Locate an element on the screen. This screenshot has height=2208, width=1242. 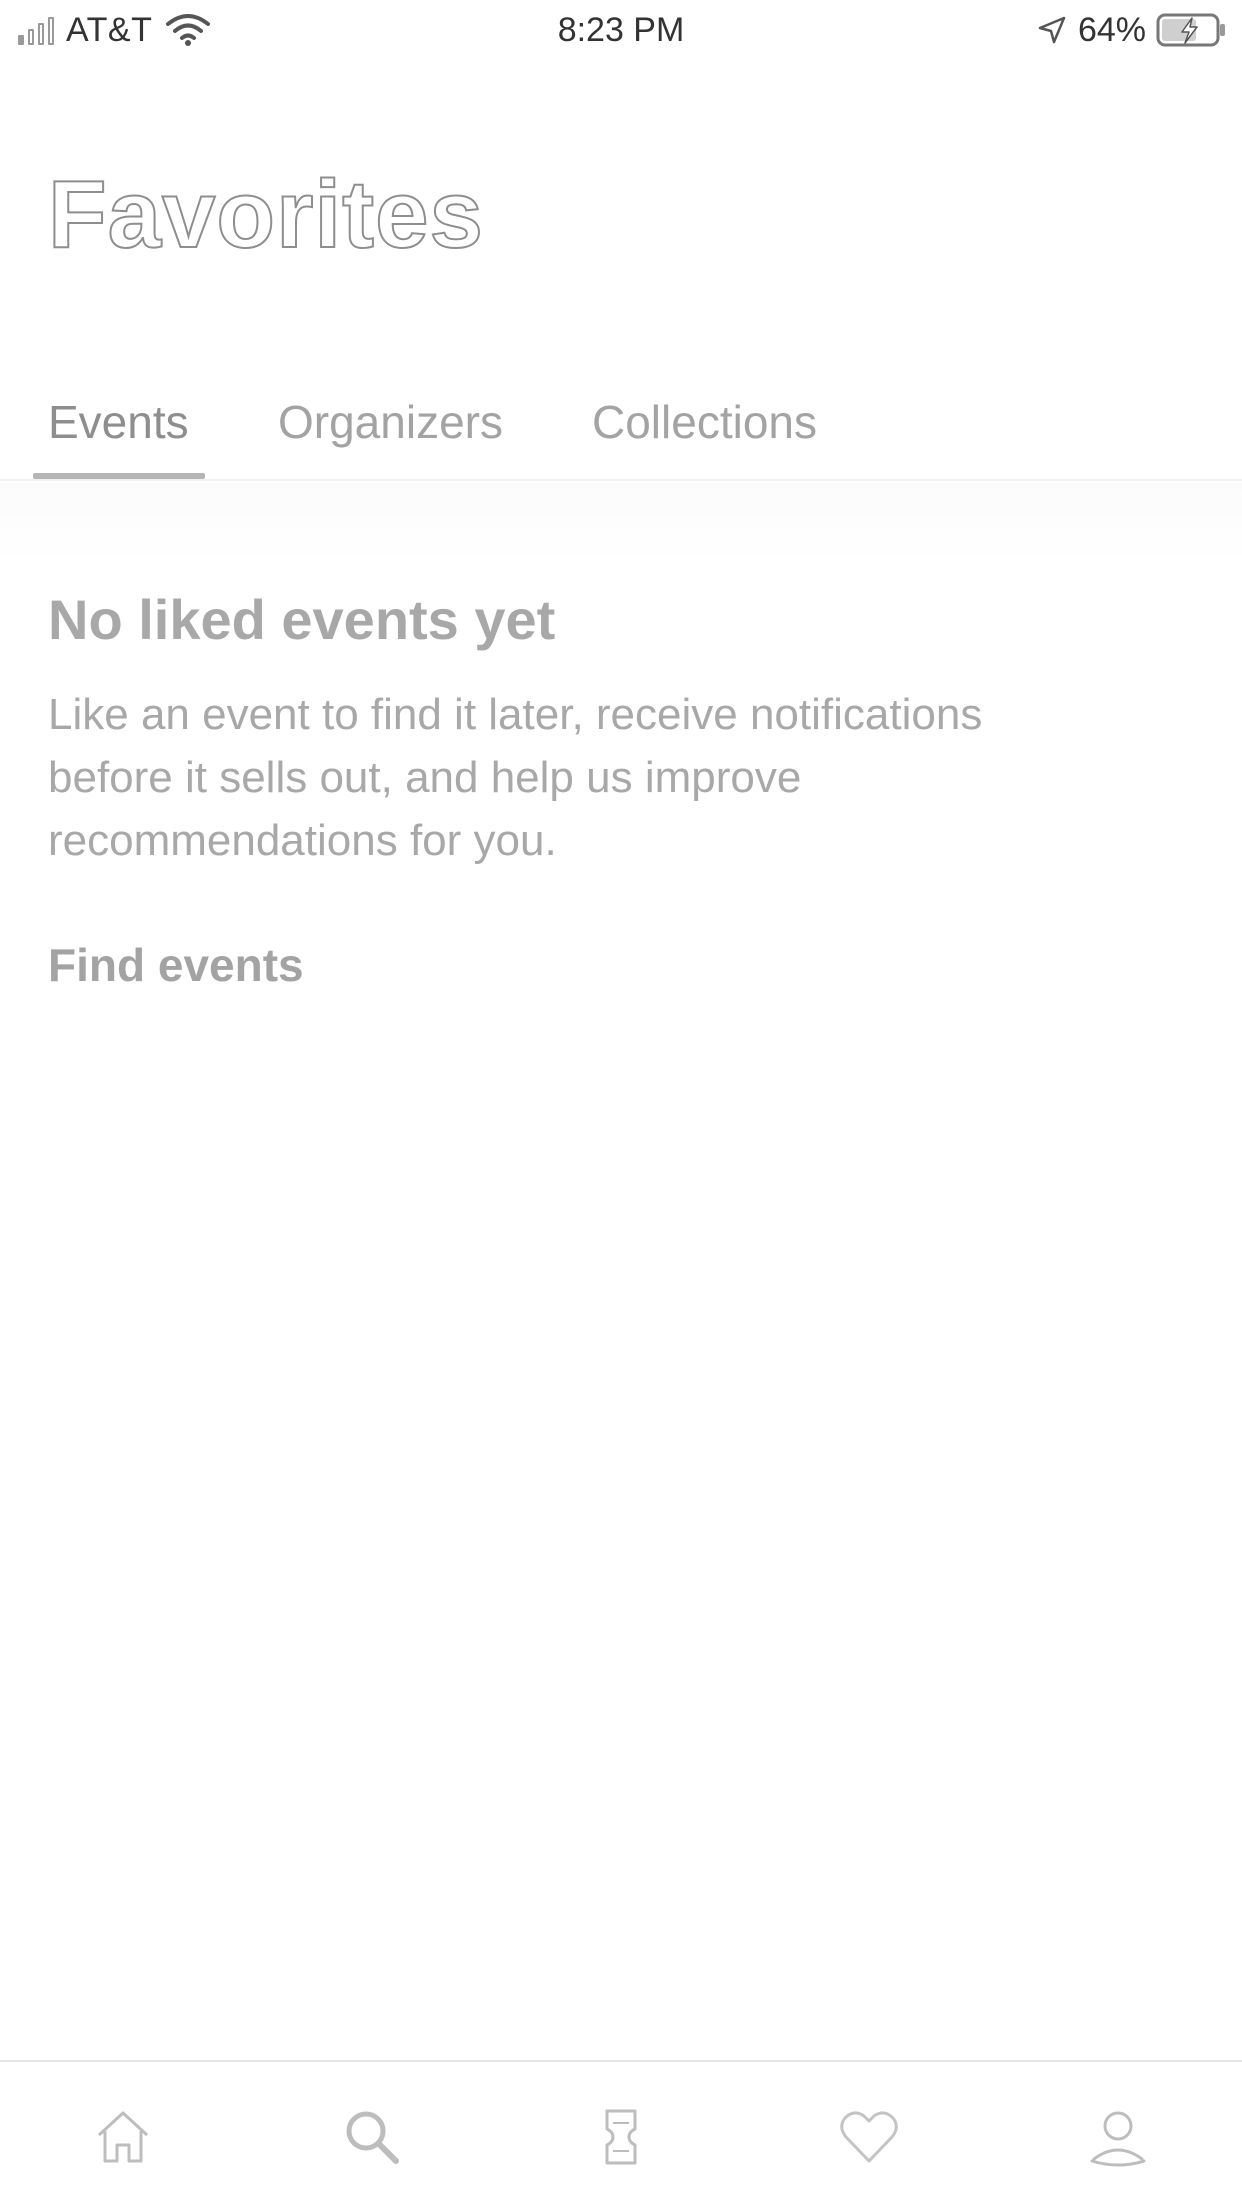
bottom-nav is located at coordinates (621, 2134).